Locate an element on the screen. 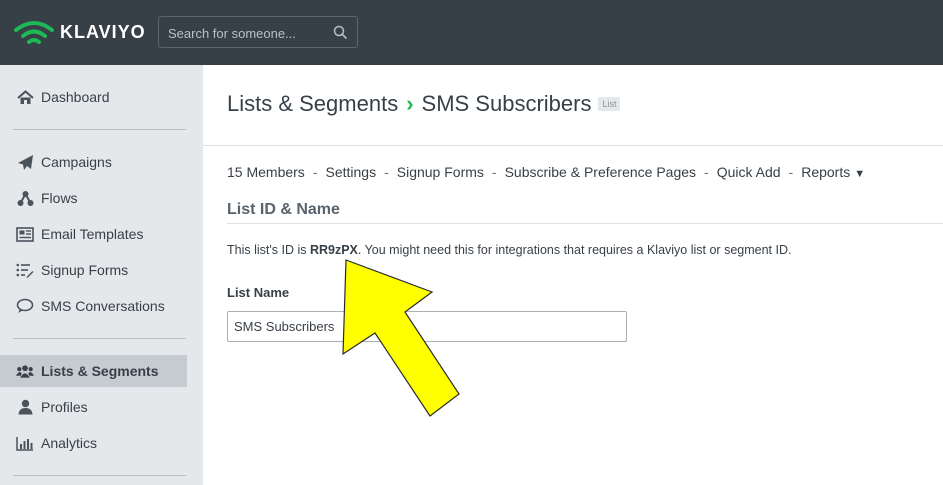 Image resolution: width=943 pixels, height=485 pixels. sidebar-item-profiles: Profiles is located at coordinates (93, 407).